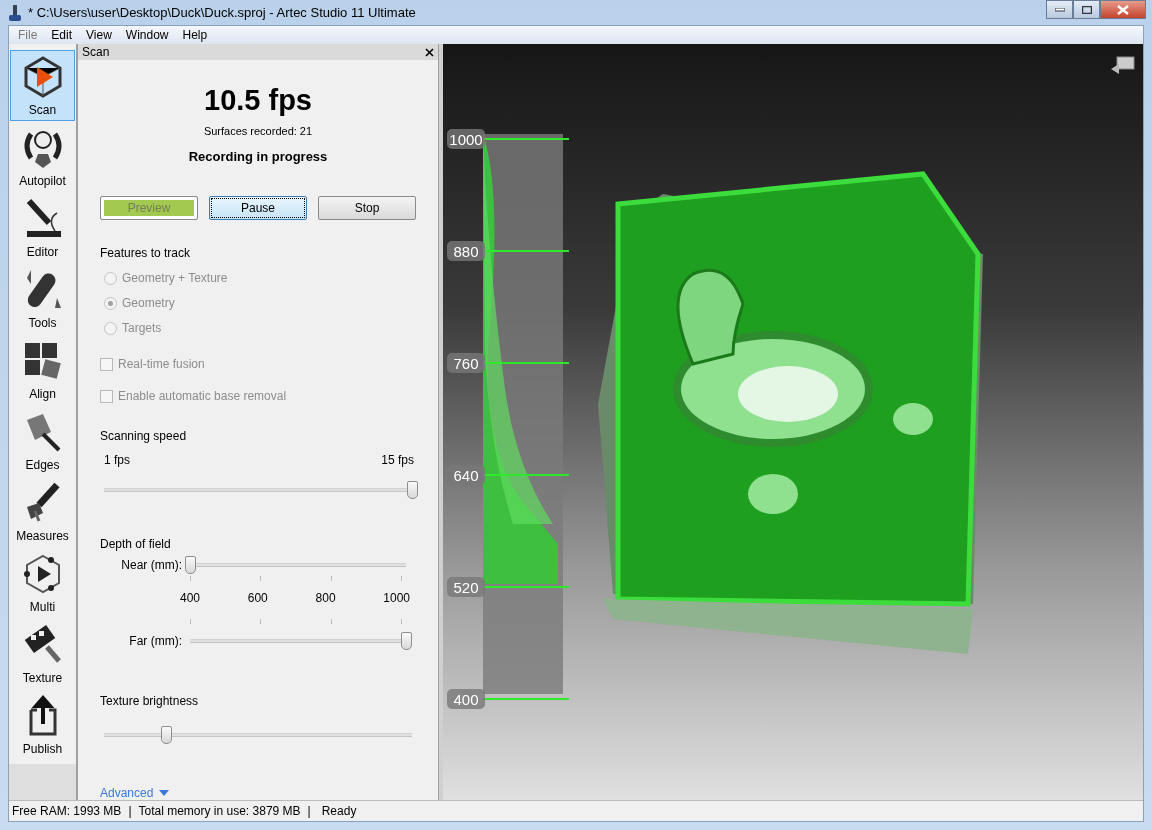  I want to click on close-icon, so click(1123, 9).